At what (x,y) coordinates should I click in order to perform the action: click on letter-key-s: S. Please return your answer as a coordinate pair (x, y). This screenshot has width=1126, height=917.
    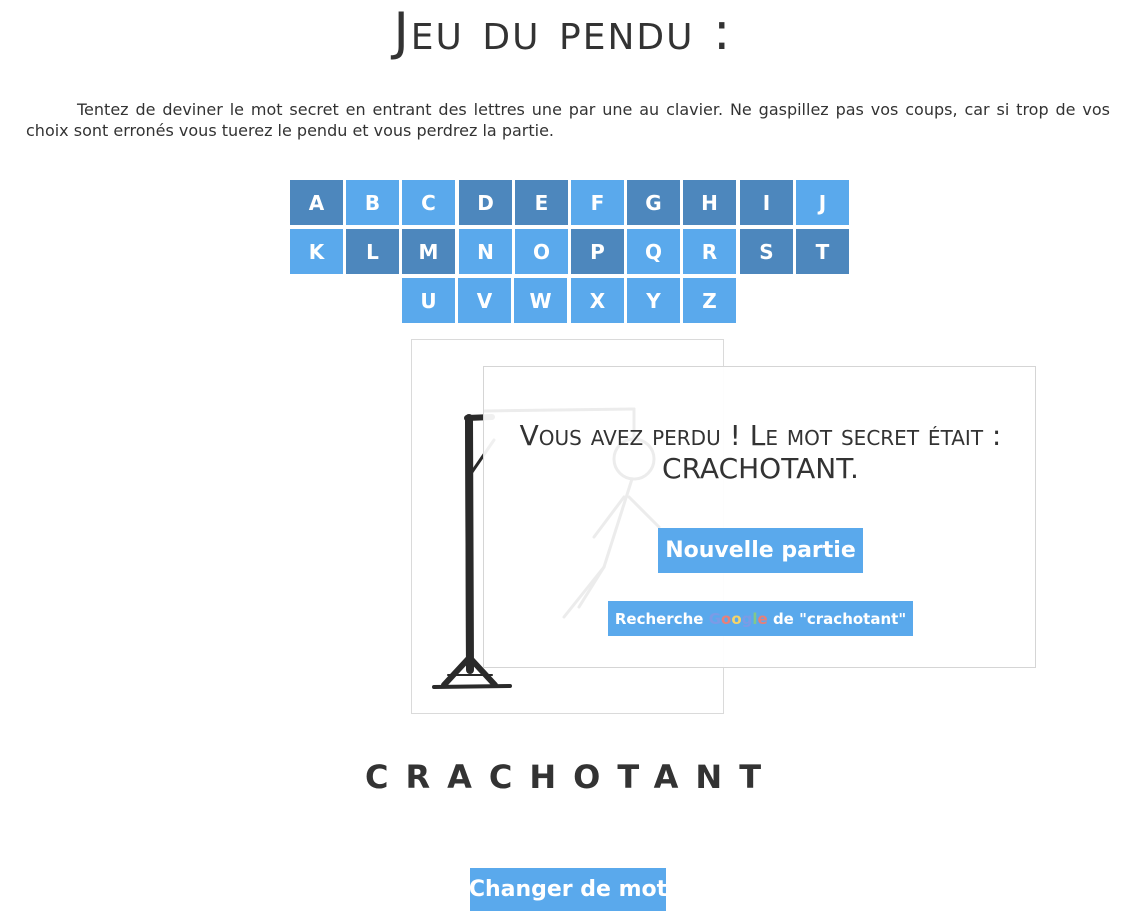
    Looking at the image, I should click on (766, 251).